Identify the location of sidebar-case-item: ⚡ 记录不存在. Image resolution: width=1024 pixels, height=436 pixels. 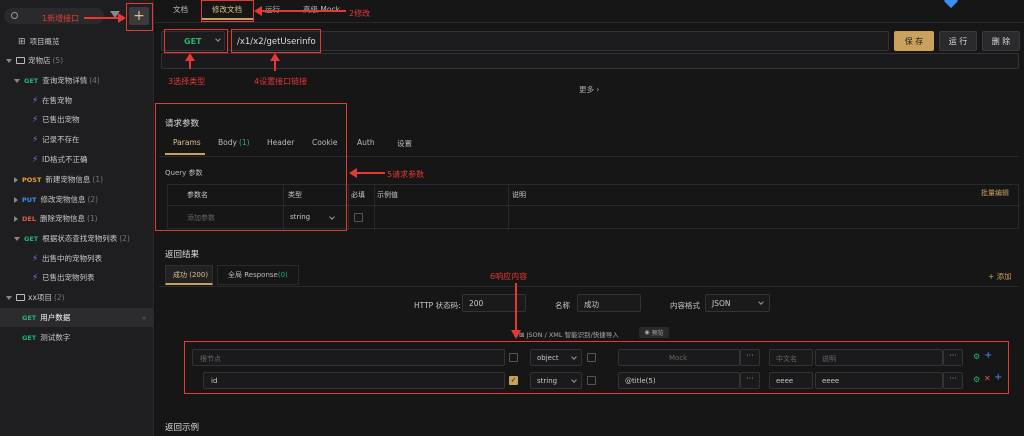
(77, 139).